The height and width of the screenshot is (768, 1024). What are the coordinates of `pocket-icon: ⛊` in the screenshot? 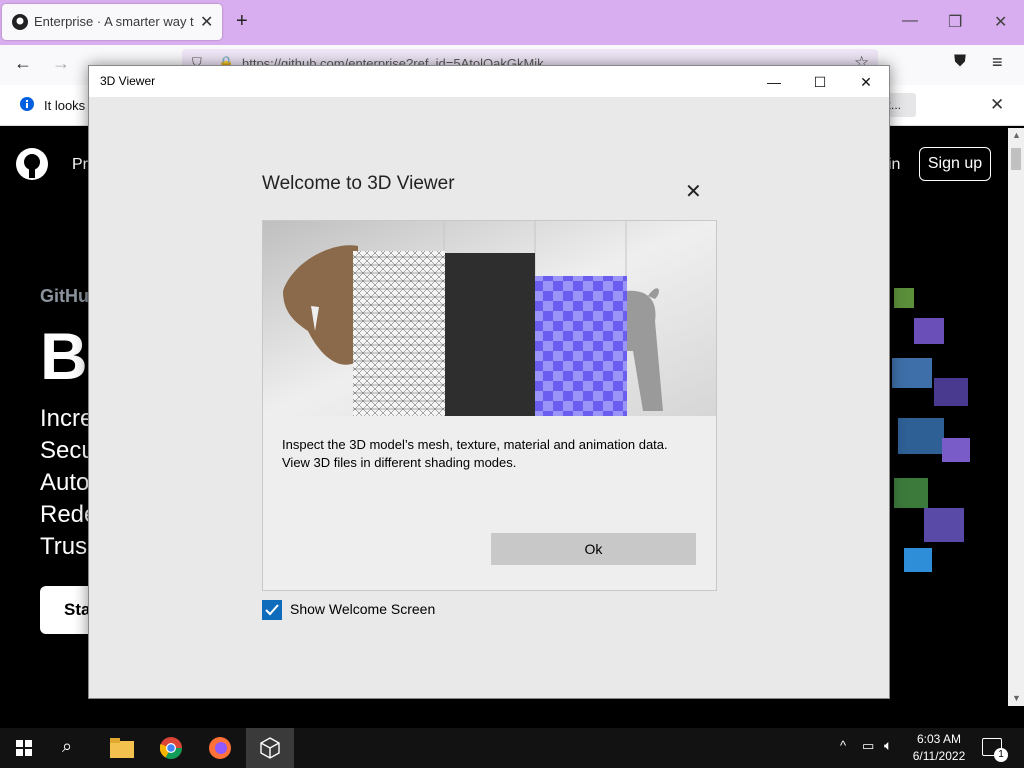 It's located at (960, 62).